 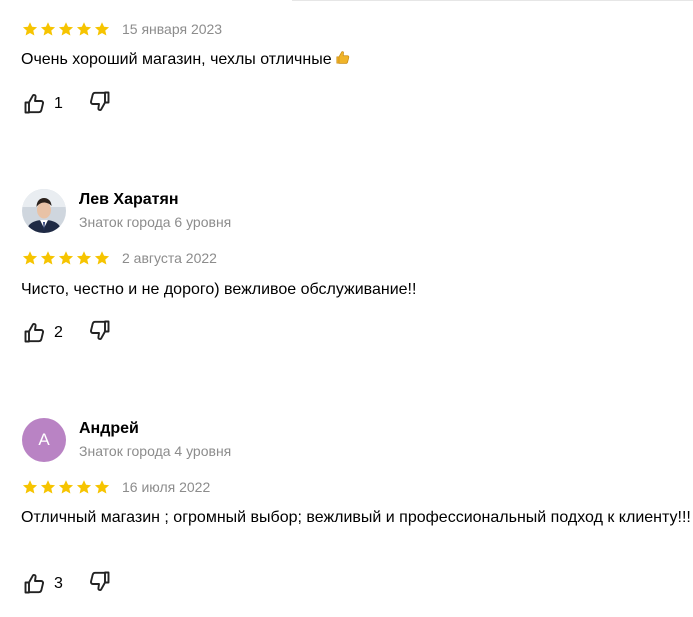 I want to click on author-level: Знаток города 6 уровня, so click(x=155, y=222).